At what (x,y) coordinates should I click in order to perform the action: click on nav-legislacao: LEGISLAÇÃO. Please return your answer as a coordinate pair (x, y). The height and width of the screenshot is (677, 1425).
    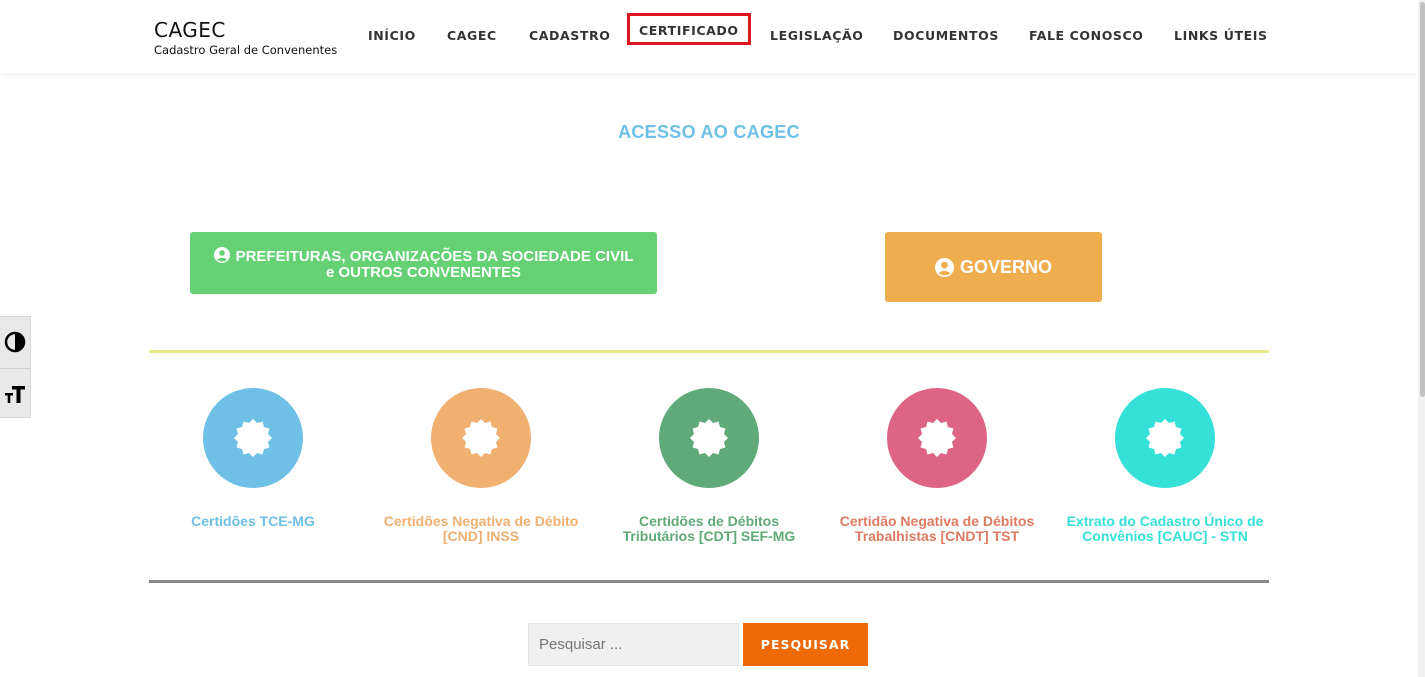
    Looking at the image, I should click on (817, 35).